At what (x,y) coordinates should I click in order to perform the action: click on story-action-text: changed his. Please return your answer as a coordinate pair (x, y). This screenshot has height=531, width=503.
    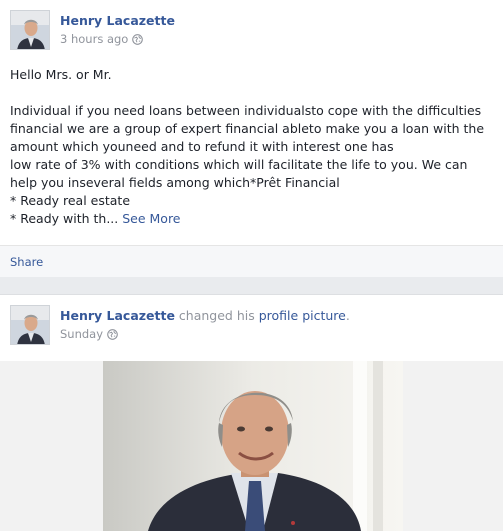
    Looking at the image, I should click on (216, 315).